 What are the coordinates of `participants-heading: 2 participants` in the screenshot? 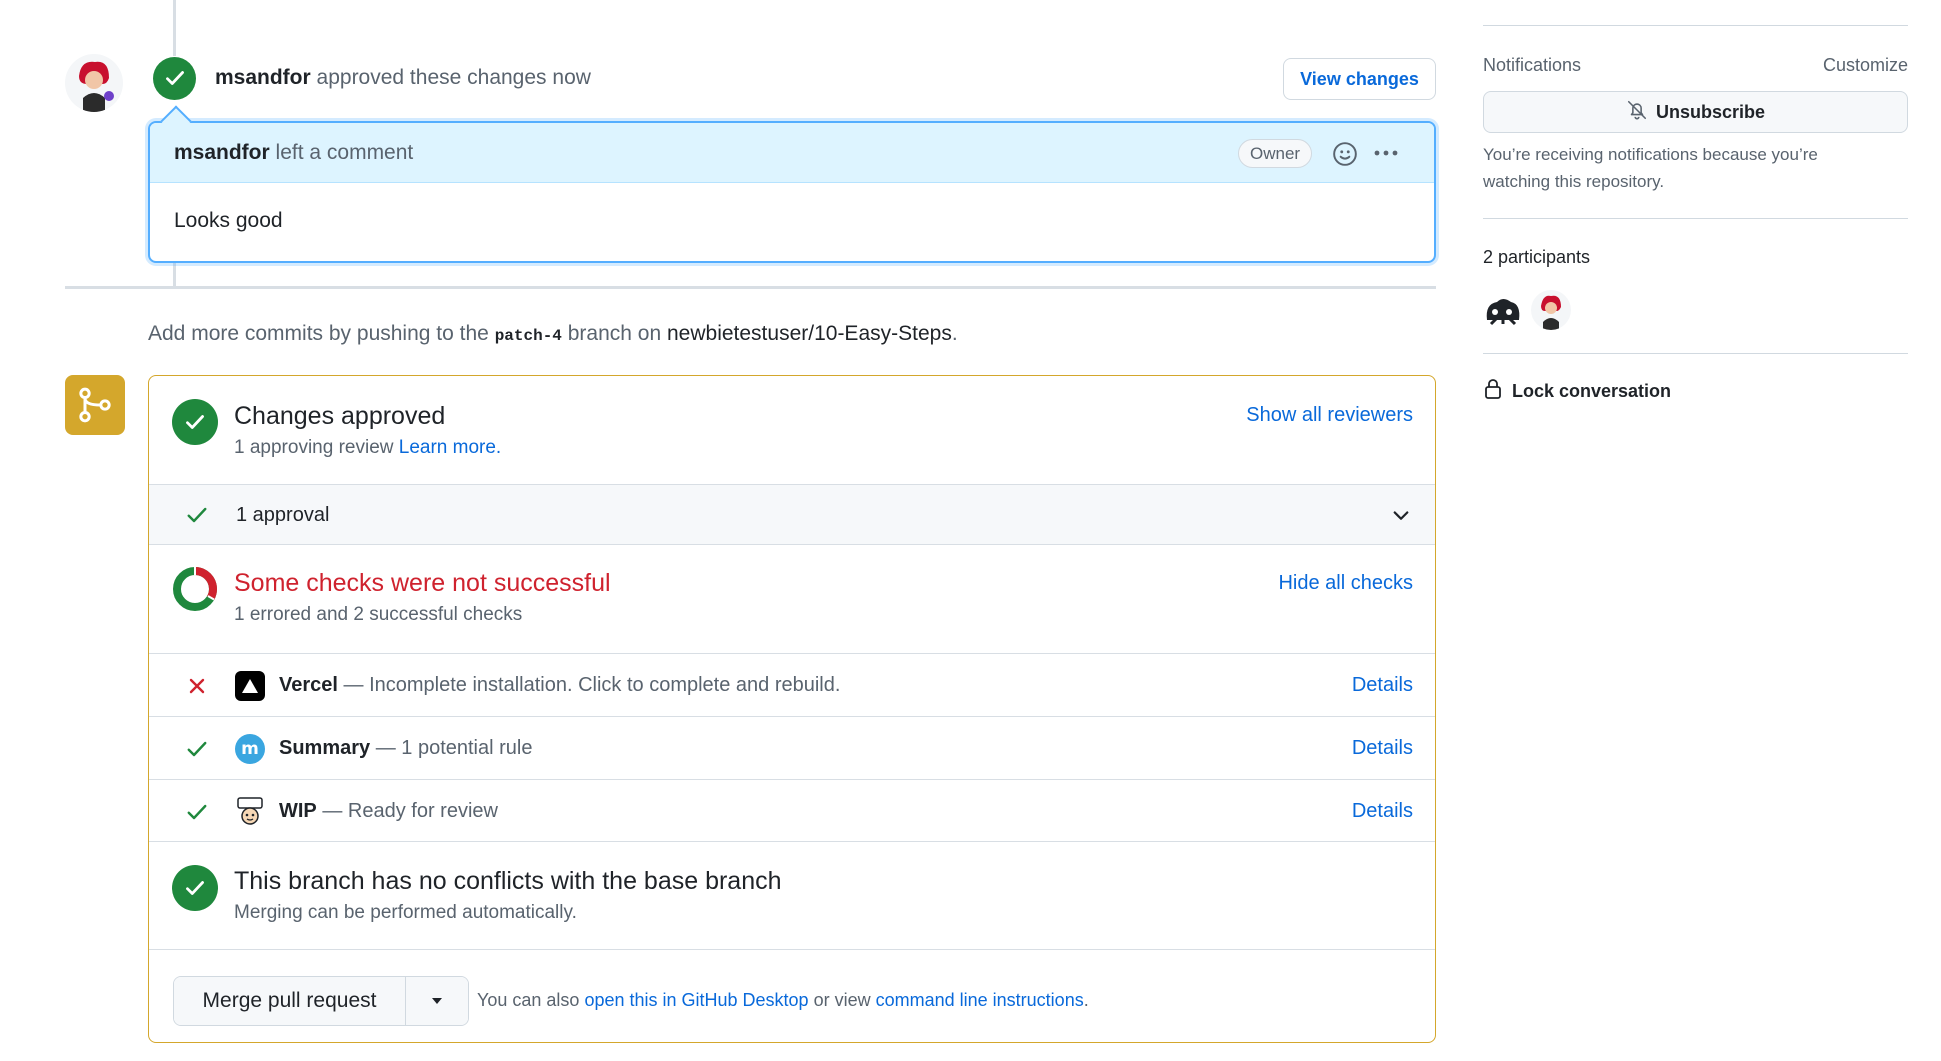 It's located at (1537, 257).